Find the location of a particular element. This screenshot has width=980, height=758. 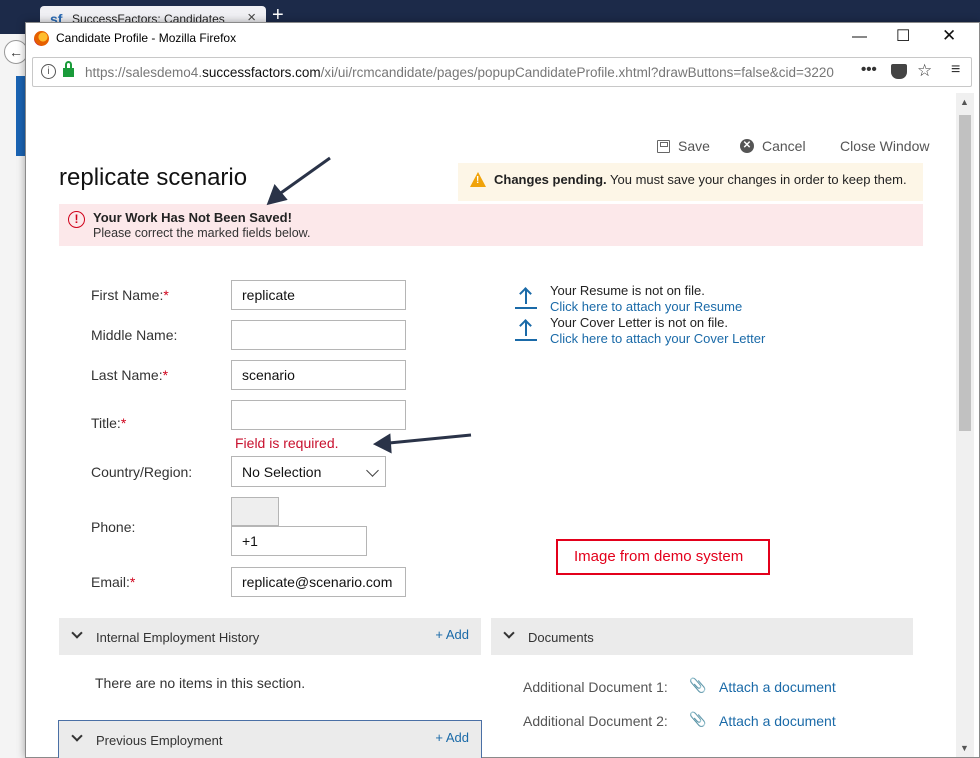

scroll-thumb is located at coordinates (965, 273).